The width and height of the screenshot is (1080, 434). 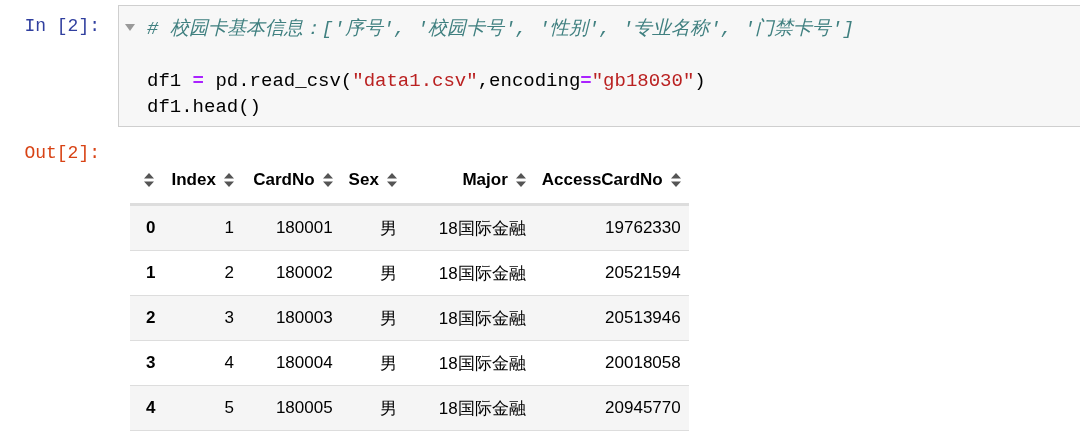 I want to click on row-index: 2, so click(x=147, y=318).